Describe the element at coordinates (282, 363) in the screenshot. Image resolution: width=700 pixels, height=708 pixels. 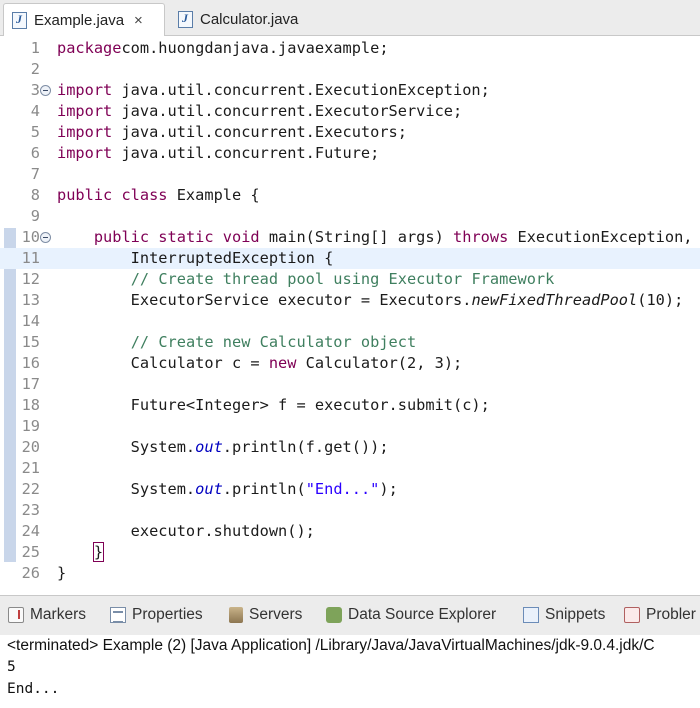
I see `code-token: new` at that location.